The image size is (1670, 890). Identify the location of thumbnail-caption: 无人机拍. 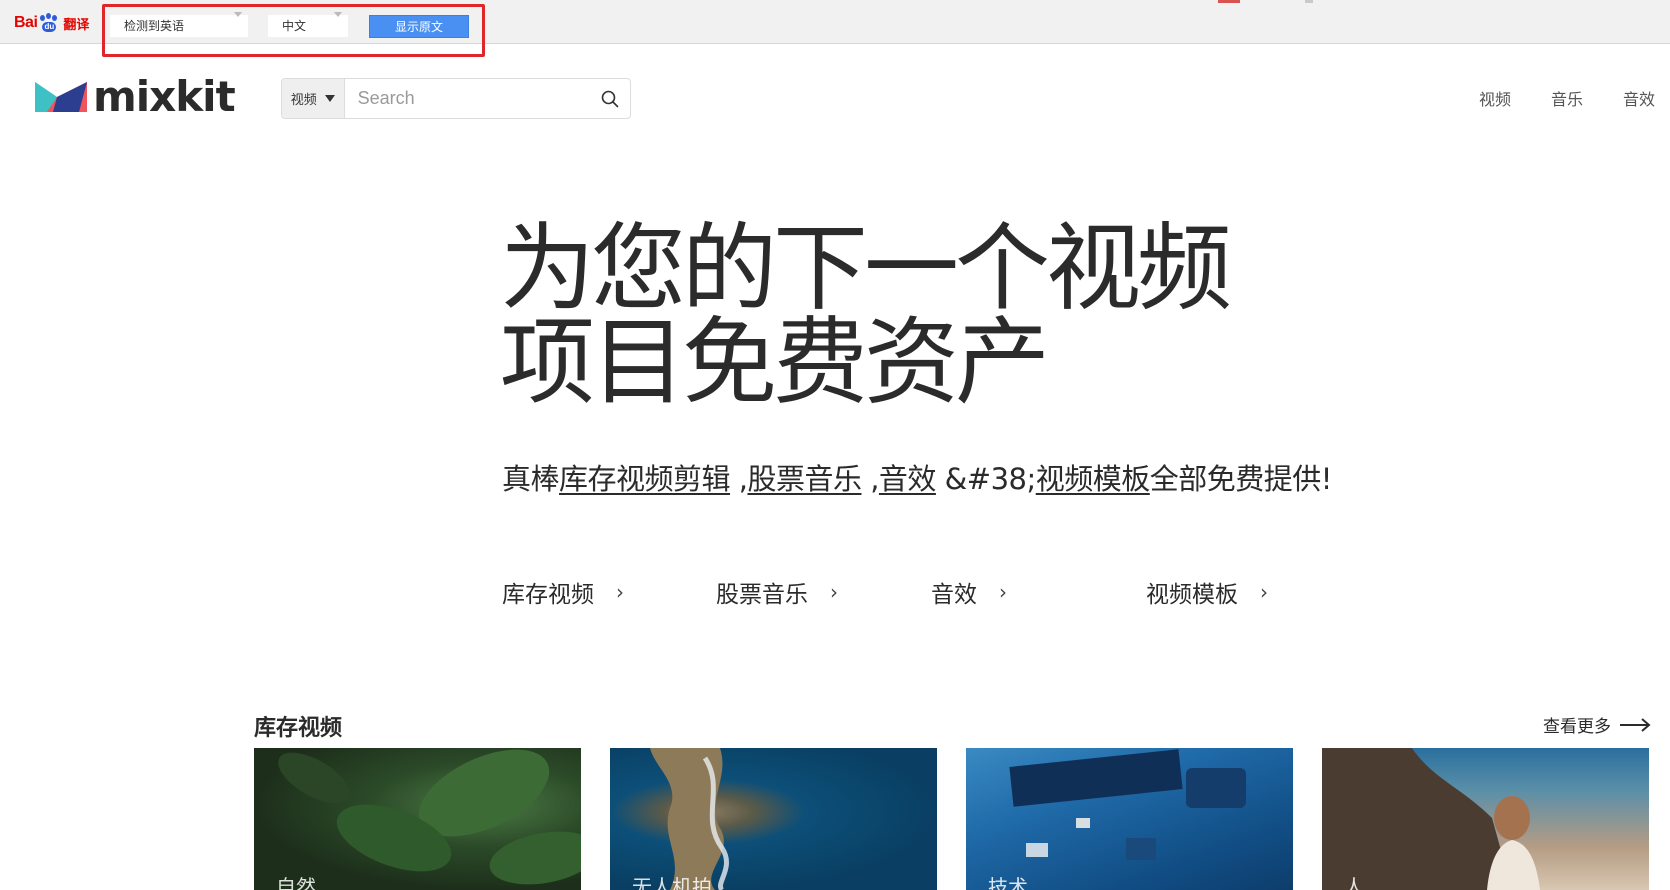
(672, 880).